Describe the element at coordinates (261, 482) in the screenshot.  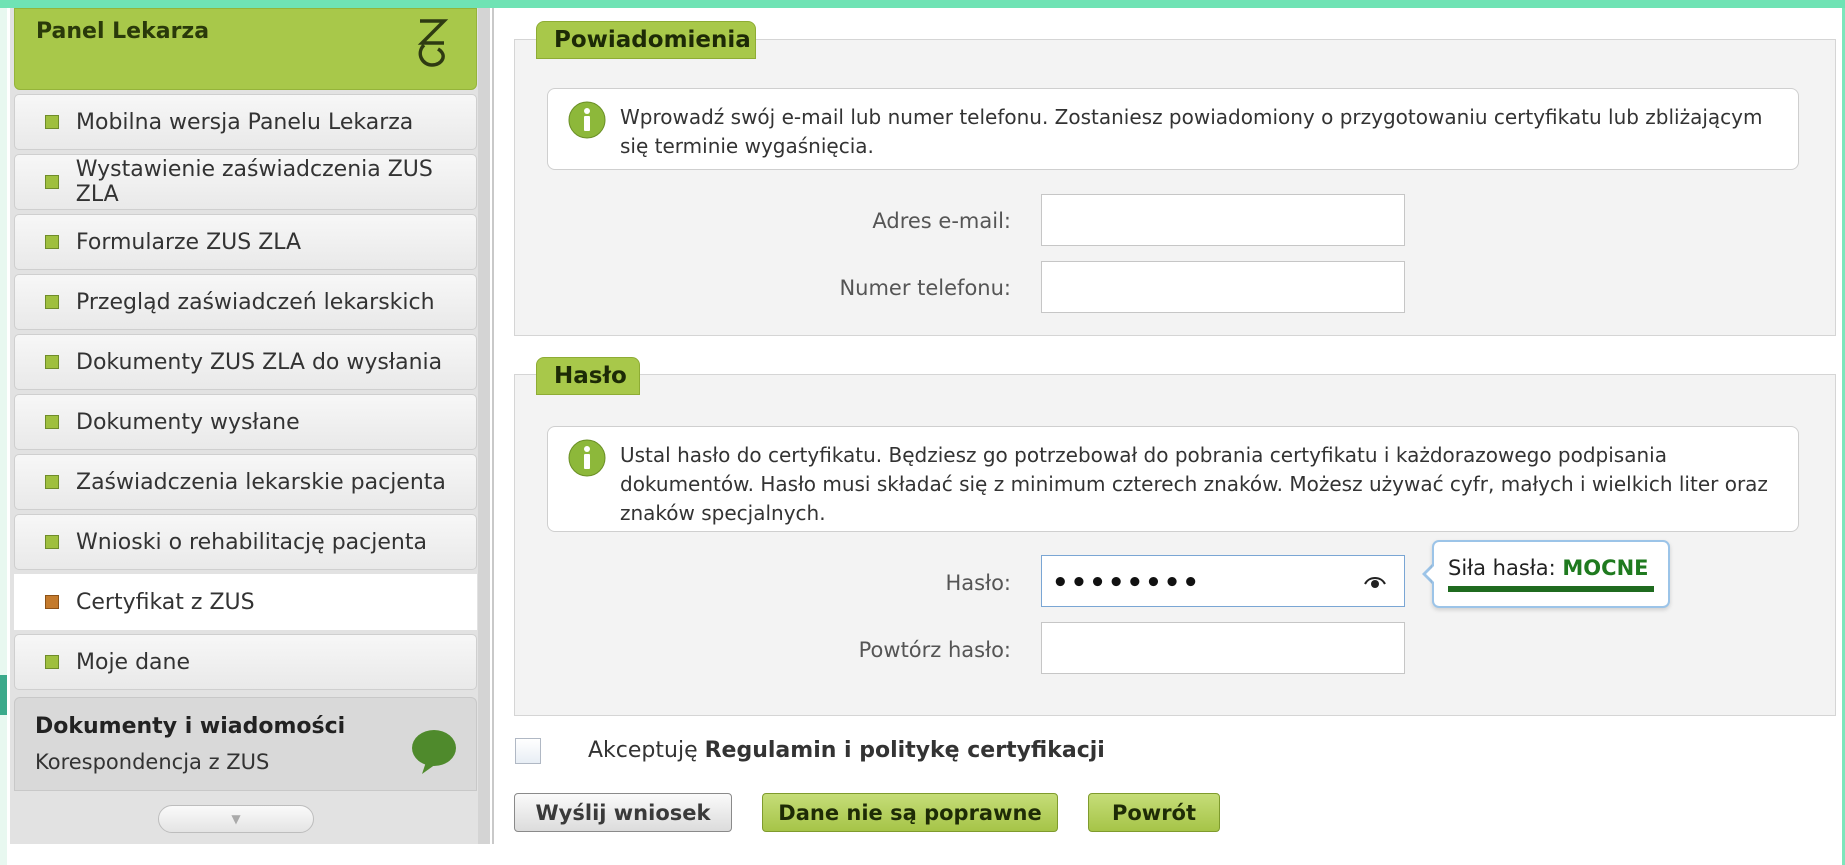
I see `sidebar-item-label: Zaświadczenia lekarskie pacjenta` at that location.